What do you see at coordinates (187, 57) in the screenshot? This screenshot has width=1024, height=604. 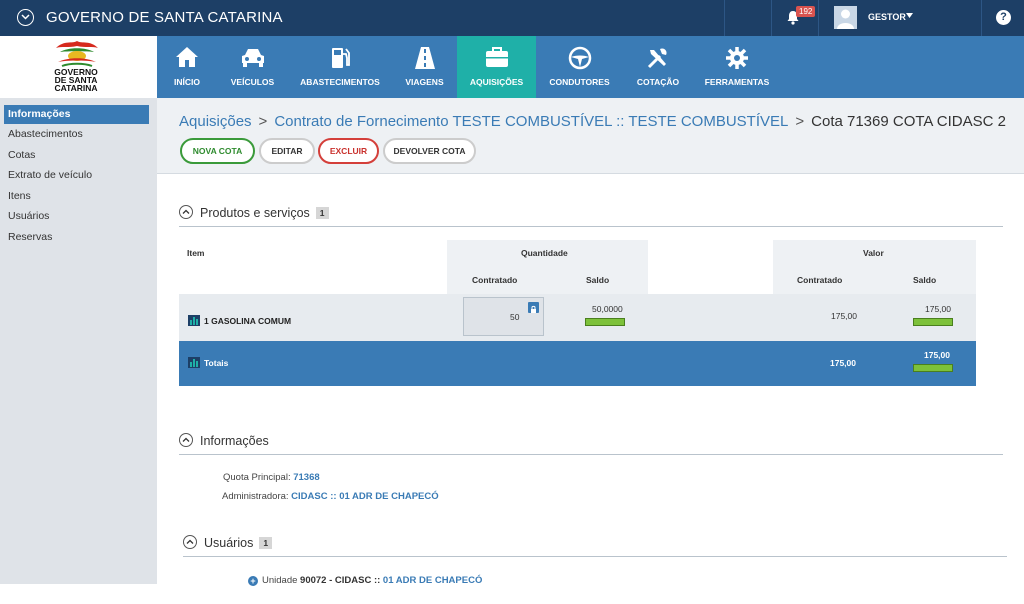 I see `home-icon` at bounding box center [187, 57].